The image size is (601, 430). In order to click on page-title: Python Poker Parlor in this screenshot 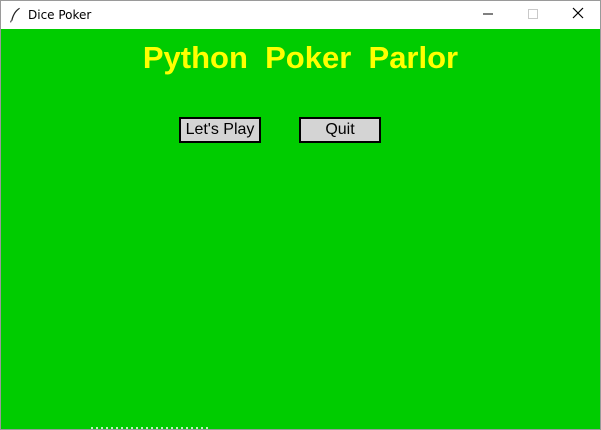, I will do `click(300, 57)`.